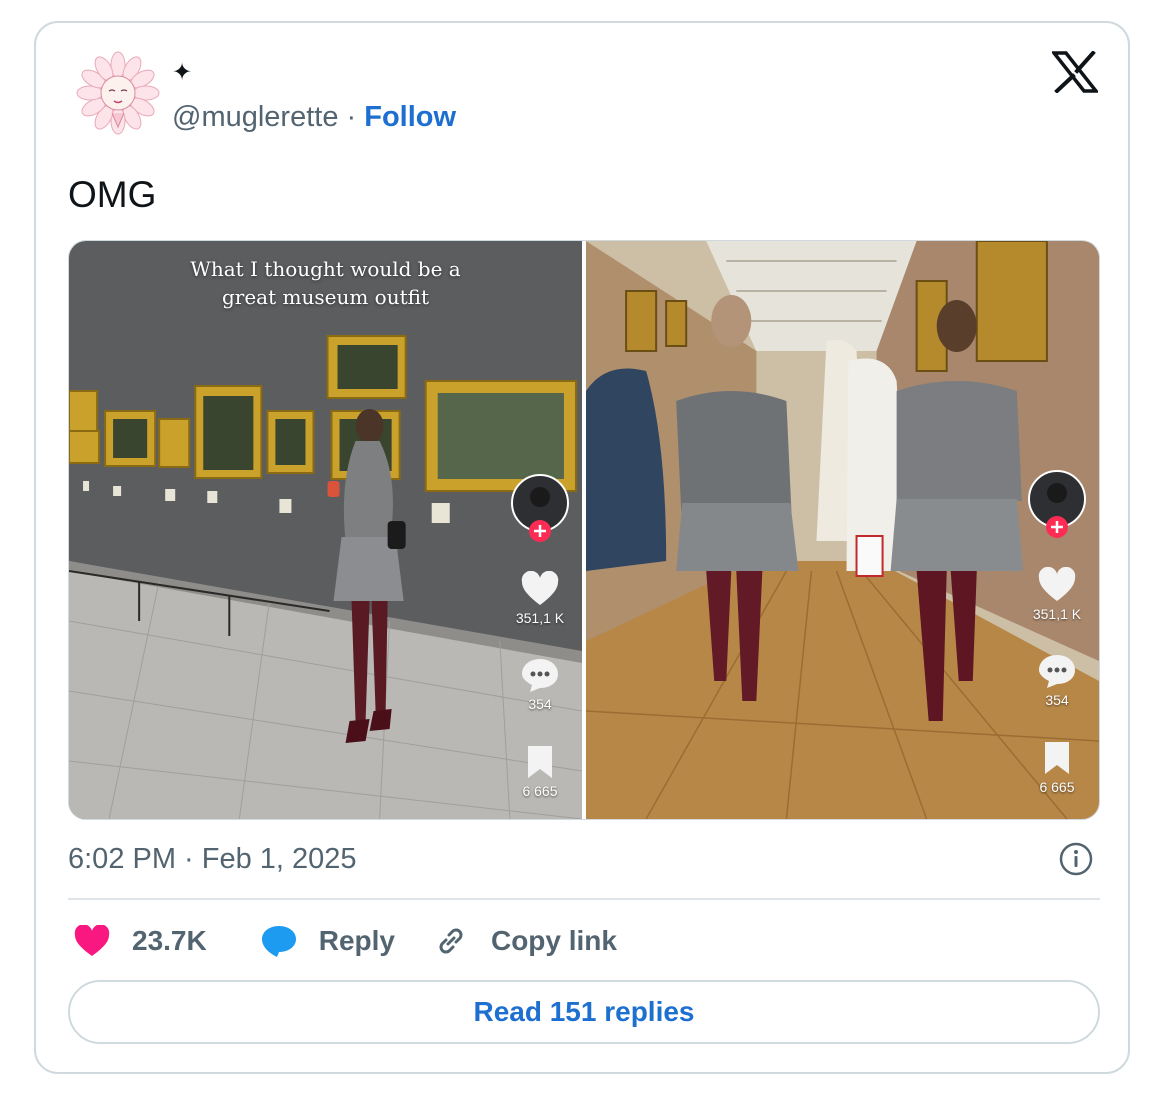  What do you see at coordinates (410, 117) in the screenshot?
I see `follow-button: Follow` at bounding box center [410, 117].